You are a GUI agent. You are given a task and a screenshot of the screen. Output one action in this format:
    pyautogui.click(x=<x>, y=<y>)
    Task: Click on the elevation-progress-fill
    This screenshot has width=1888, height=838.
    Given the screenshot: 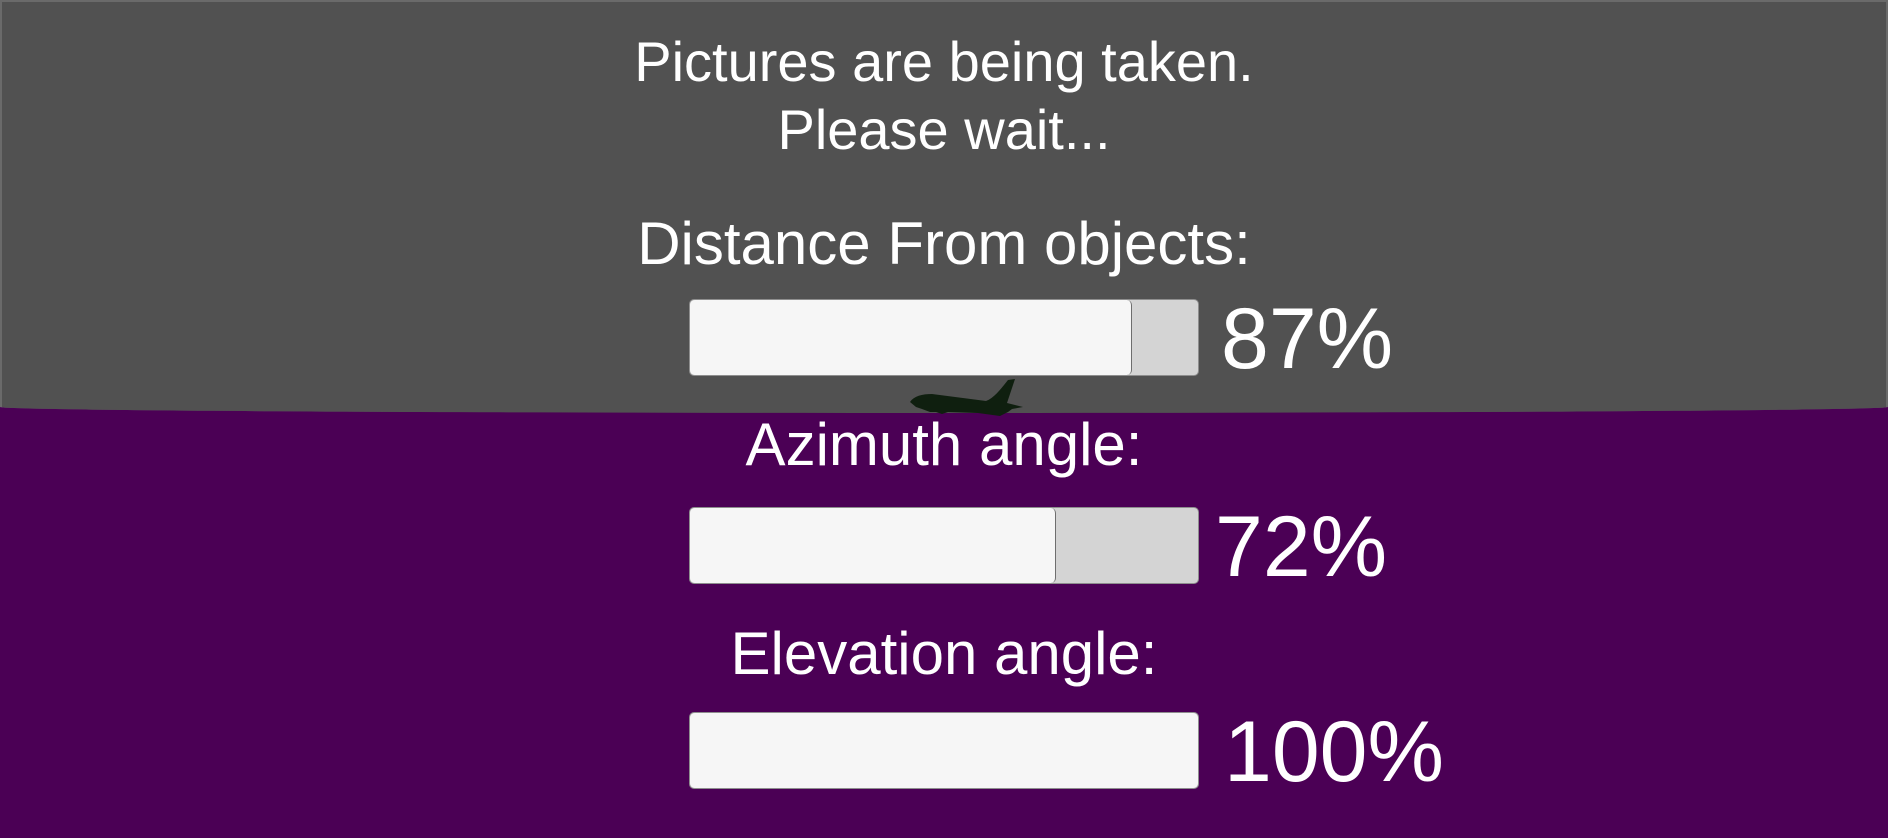 What is the action you would take?
    pyautogui.click(x=944, y=750)
    